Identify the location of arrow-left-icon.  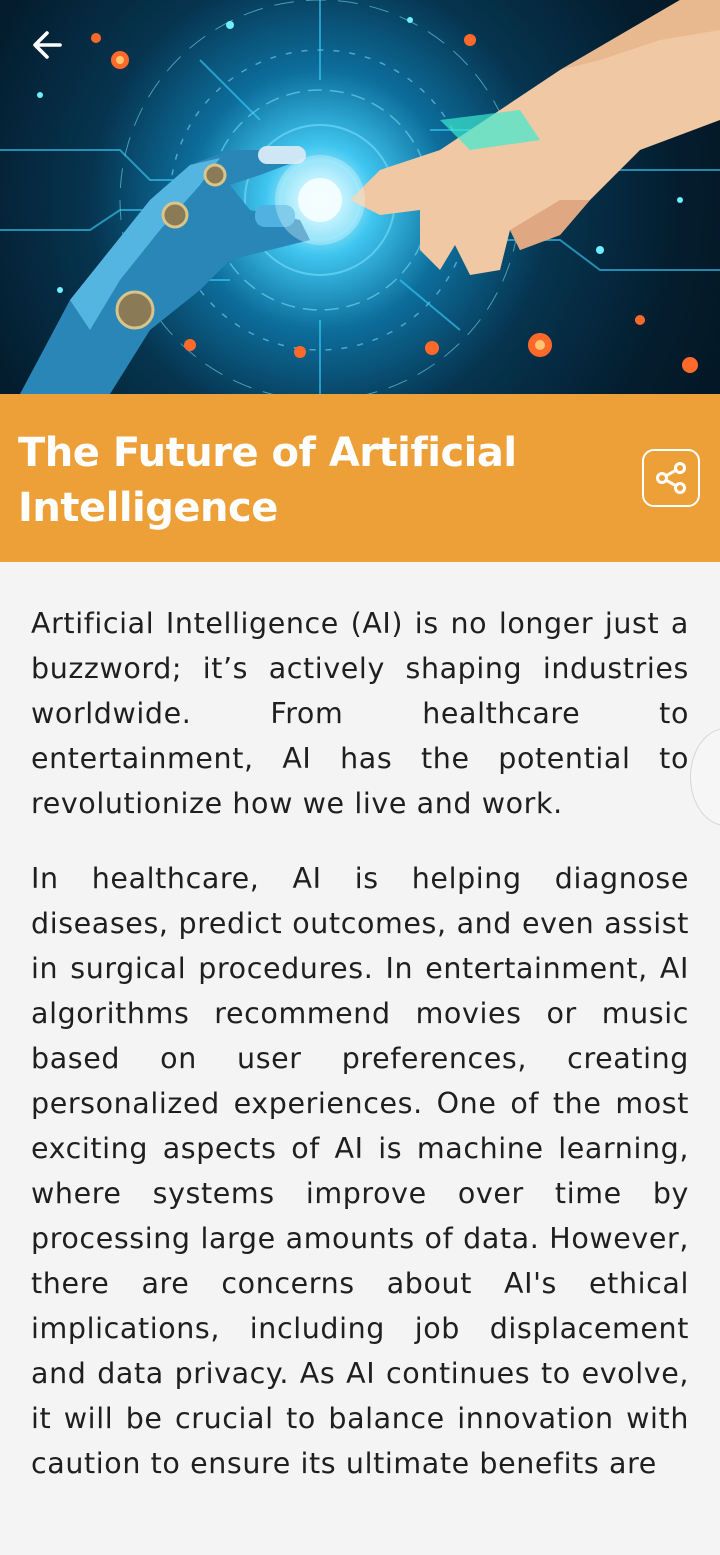
(47, 45).